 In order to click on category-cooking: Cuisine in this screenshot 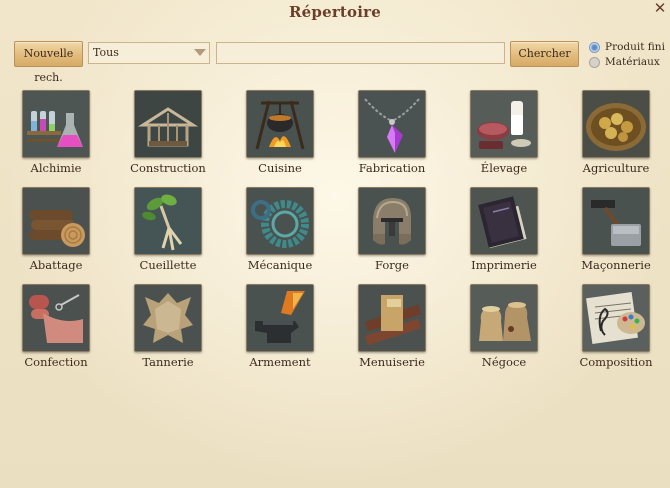, I will do `click(280, 132)`.